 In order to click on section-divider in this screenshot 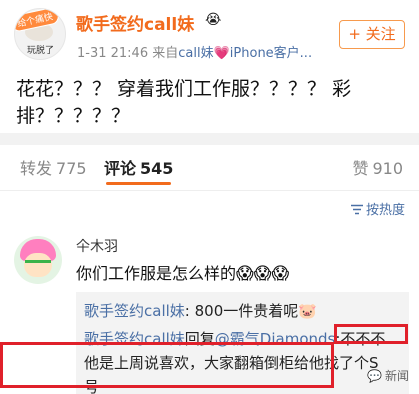, I will do `click(209, 139)`.